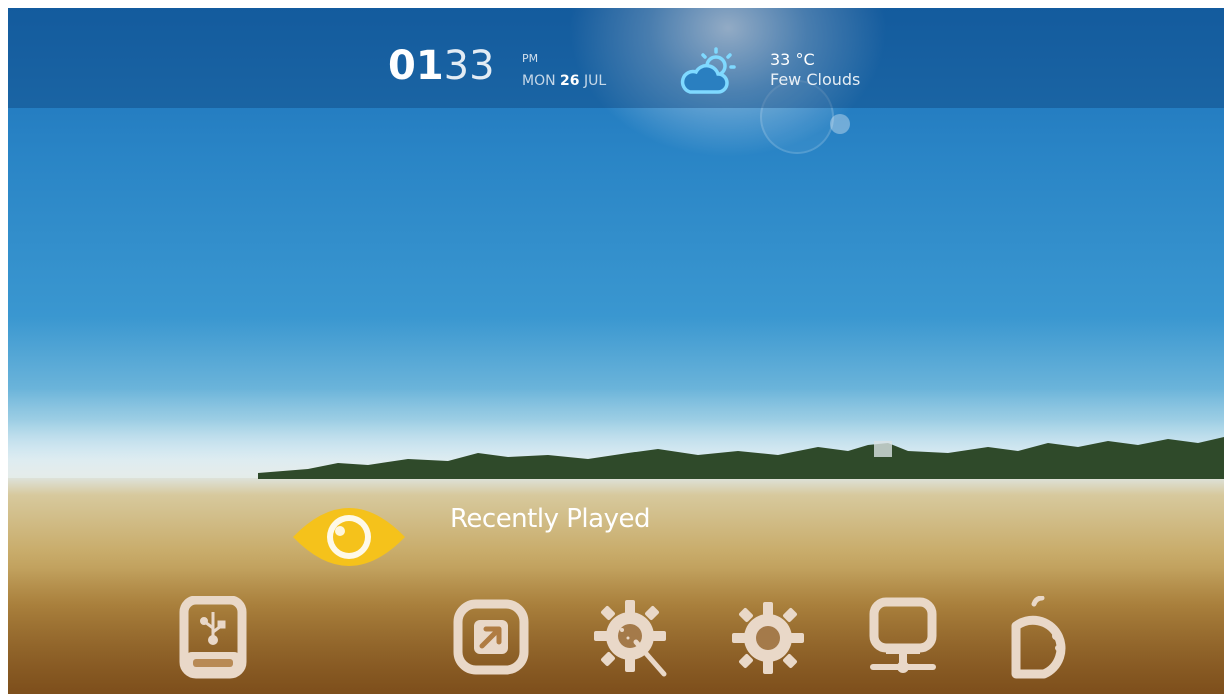 Image resolution: width=1226 pixels, height=697 pixels. I want to click on wizard-gear-icon, so click(632, 638).